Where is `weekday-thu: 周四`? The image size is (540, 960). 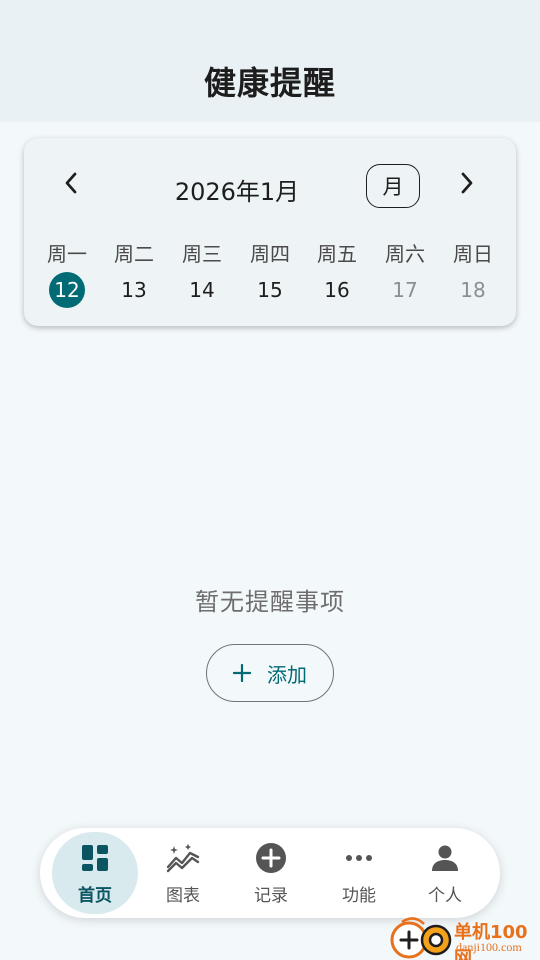 weekday-thu: 周四 is located at coordinates (270, 254).